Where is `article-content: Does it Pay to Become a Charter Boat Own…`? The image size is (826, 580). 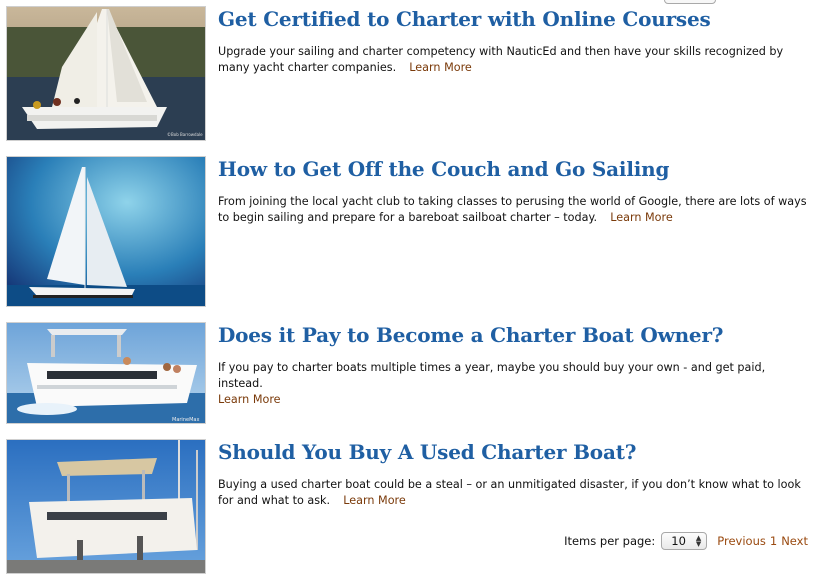
article-content: Does it Pay to Become a Charter Boat Own… is located at coordinates (513, 365).